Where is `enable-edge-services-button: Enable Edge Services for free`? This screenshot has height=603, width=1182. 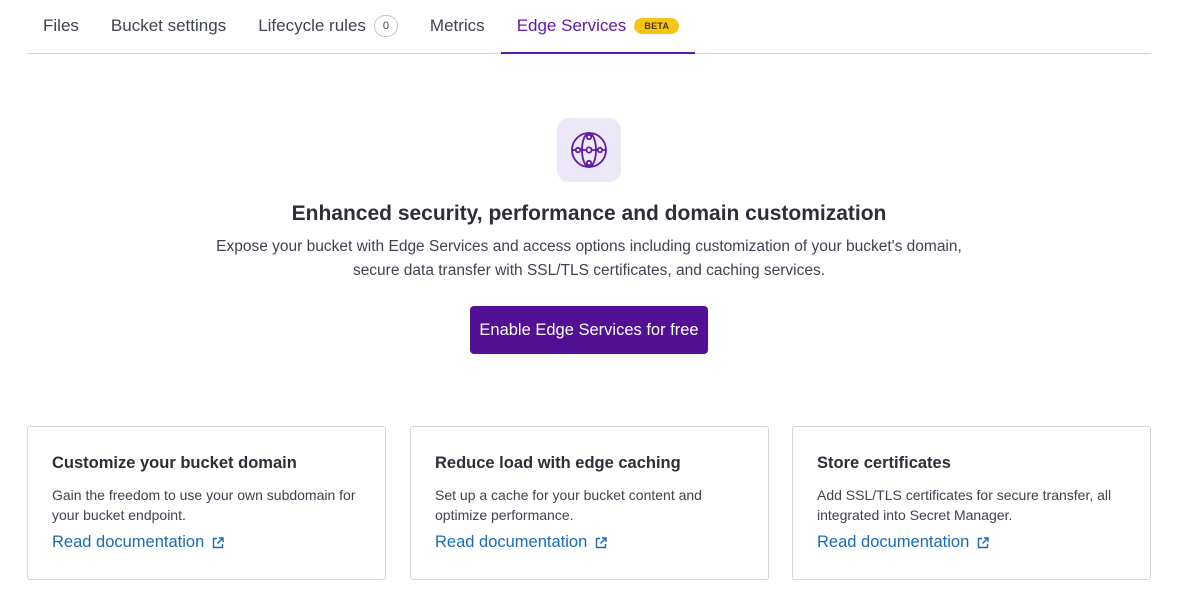 enable-edge-services-button: Enable Edge Services for free is located at coordinates (589, 330).